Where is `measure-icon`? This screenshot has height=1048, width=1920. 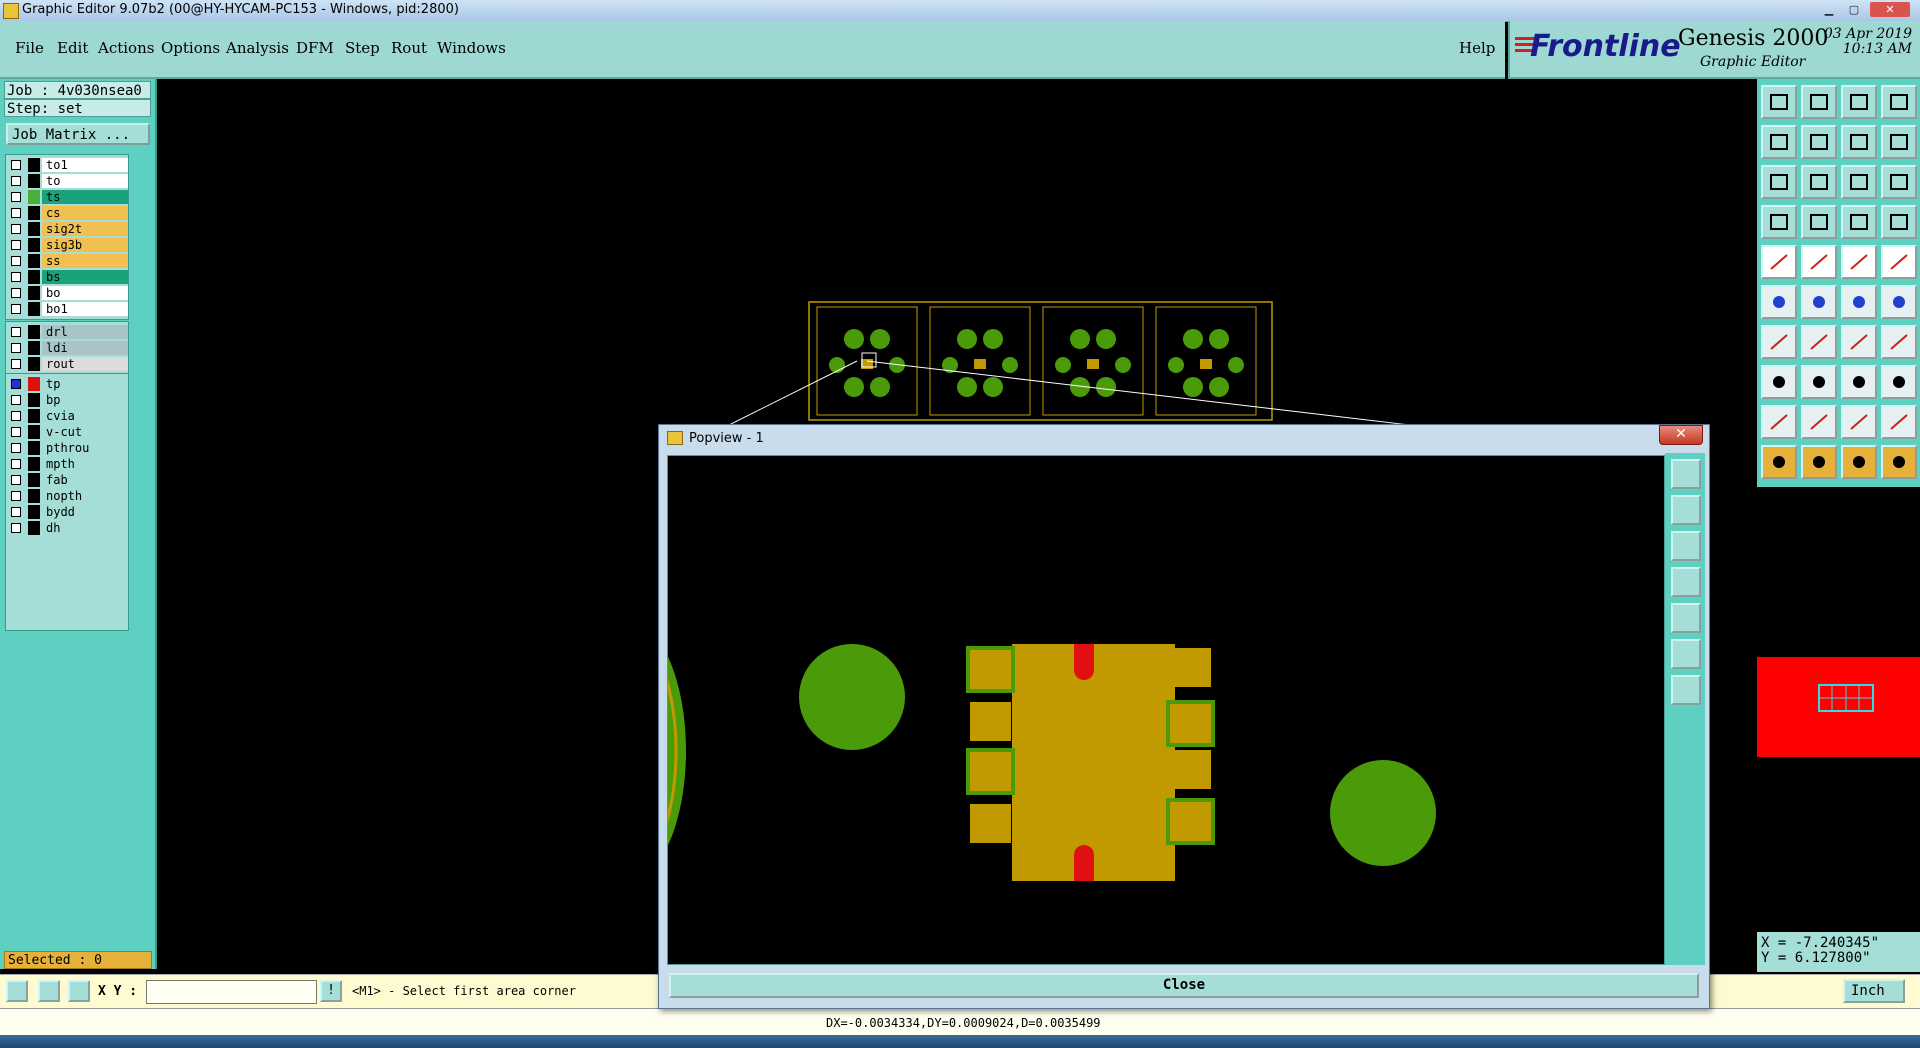 measure-icon is located at coordinates (1859, 262).